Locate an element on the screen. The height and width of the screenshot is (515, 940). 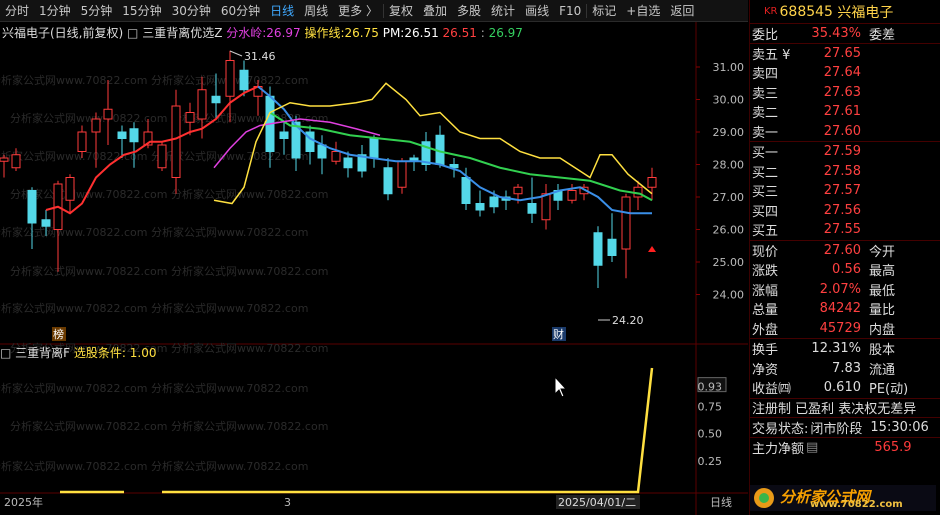
quote-value: 27.61 is located at coordinates (842, 112).